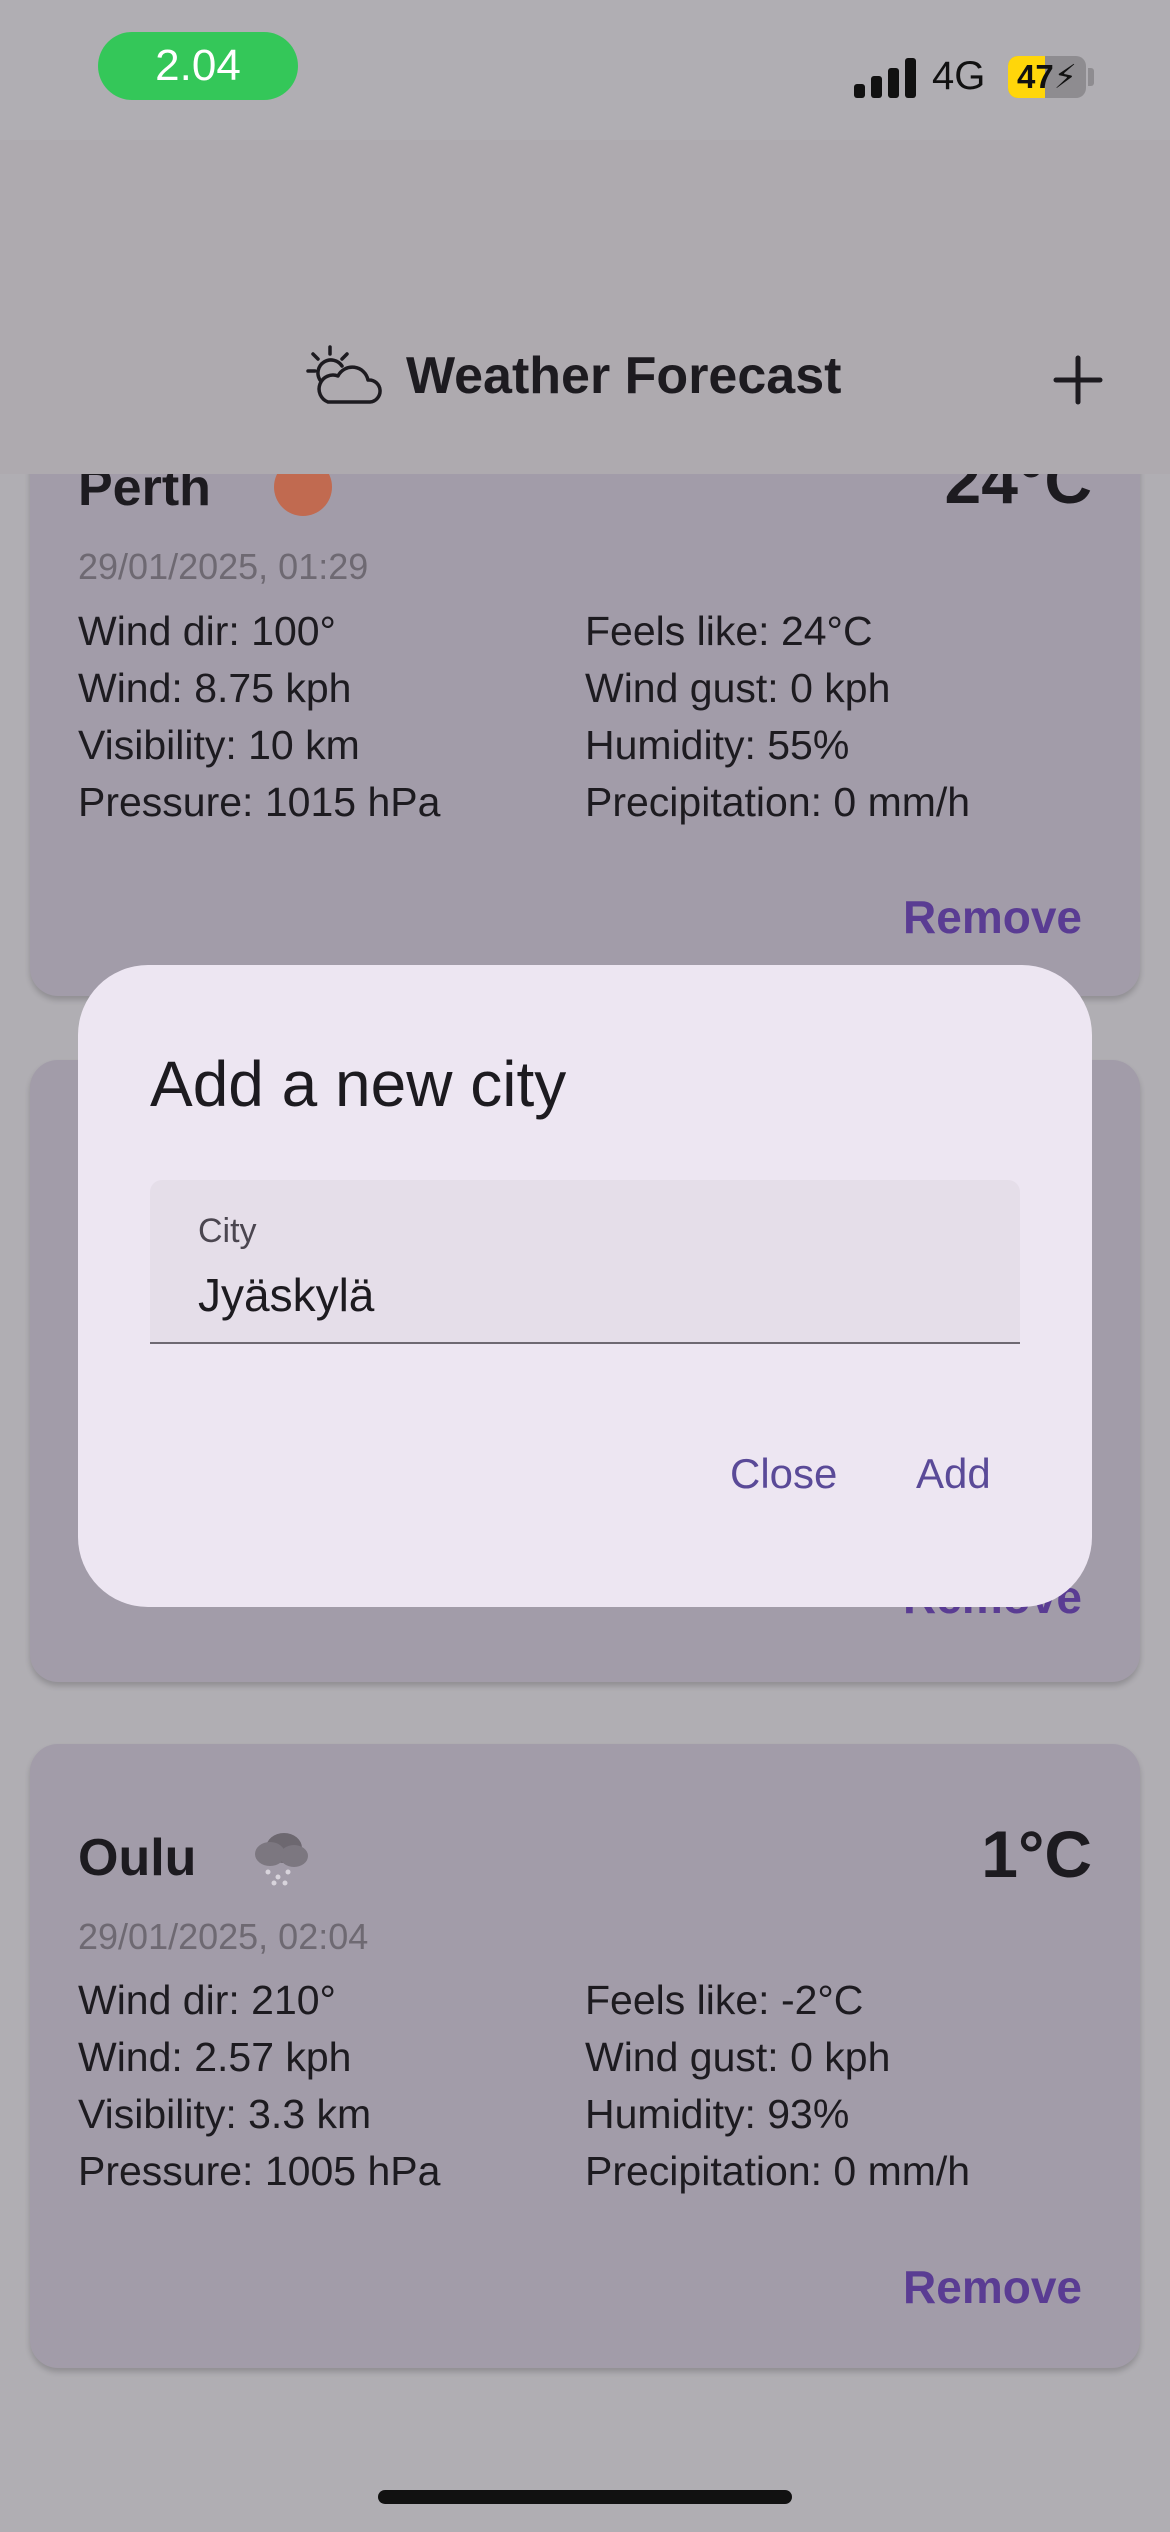 The height and width of the screenshot is (2532, 1170). I want to click on visibility: Visibility: 3.3 km, so click(225, 2114).